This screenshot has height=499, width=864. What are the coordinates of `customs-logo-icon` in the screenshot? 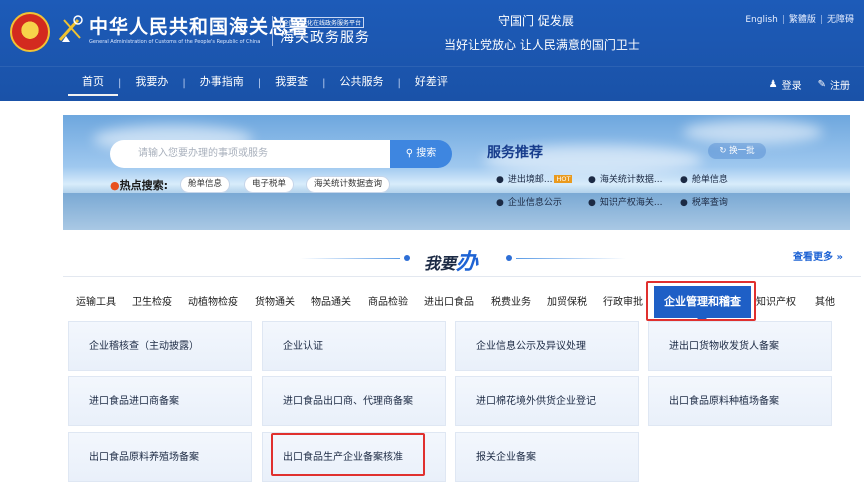 It's located at (70, 28).